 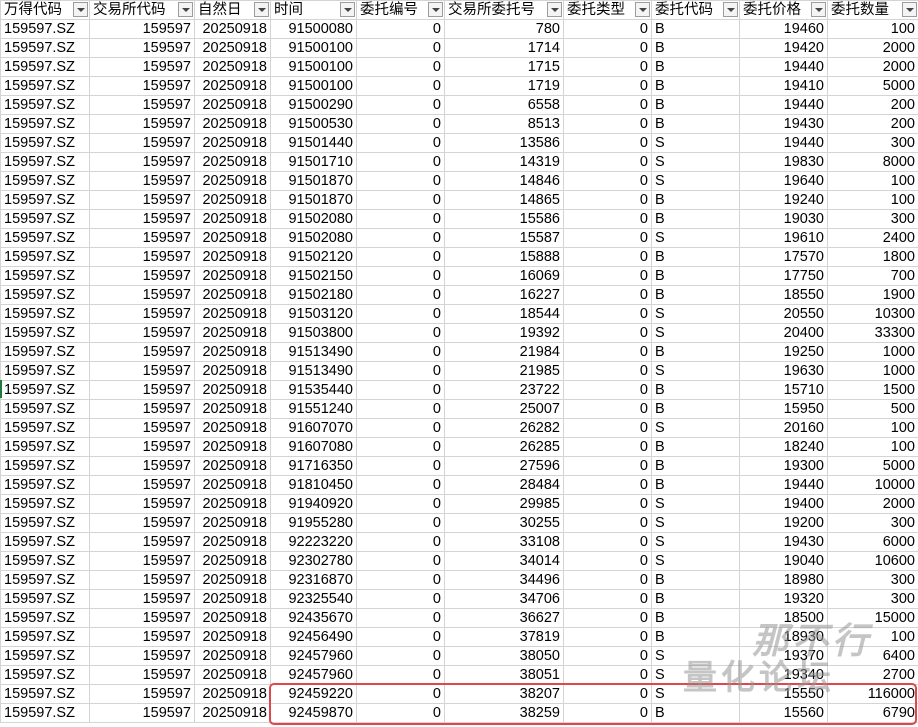 I want to click on table-cell: 20160, so click(x=783, y=428).